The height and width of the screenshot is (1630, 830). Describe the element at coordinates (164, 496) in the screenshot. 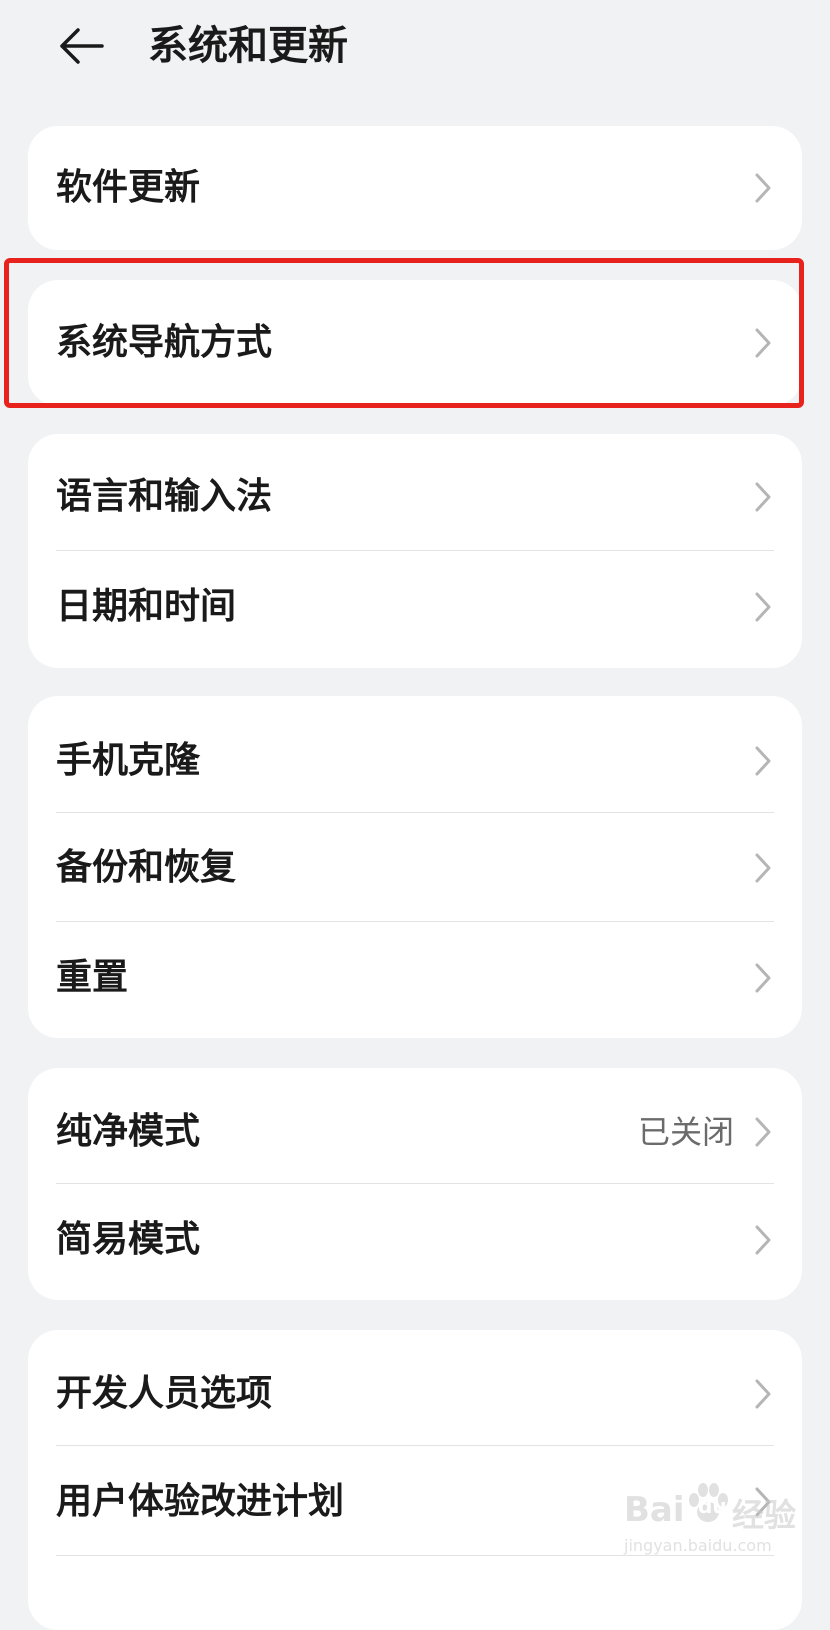

I see `item-label: 语言和输入法` at that location.